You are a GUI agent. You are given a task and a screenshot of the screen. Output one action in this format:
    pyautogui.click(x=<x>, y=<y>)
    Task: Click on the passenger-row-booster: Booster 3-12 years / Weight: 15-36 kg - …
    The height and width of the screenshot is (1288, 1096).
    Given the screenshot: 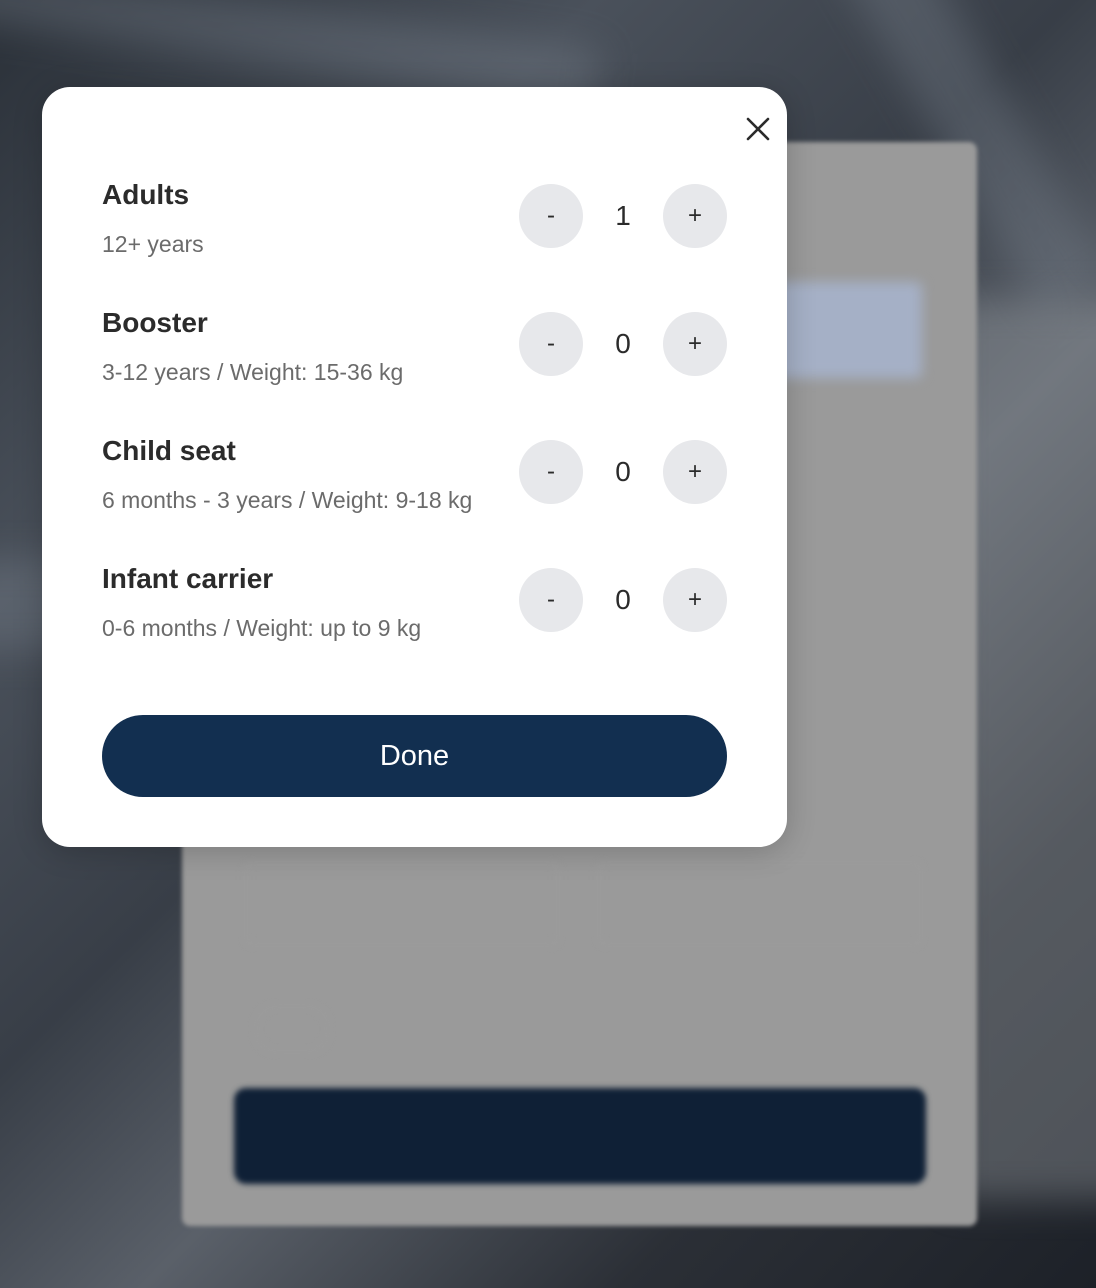 What is the action you would take?
    pyautogui.click(x=414, y=357)
    